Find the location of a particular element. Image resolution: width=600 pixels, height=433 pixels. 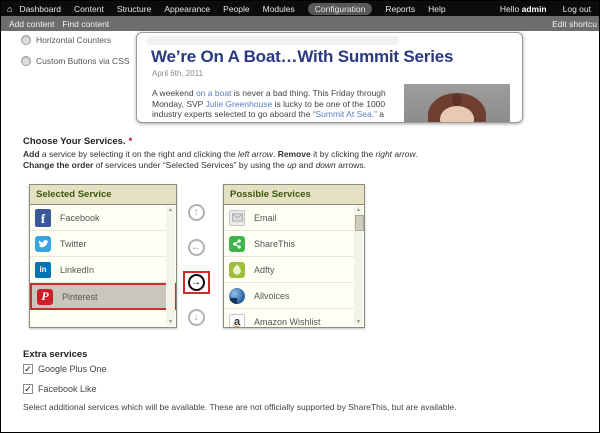

facebook-icon: f is located at coordinates (43, 217).